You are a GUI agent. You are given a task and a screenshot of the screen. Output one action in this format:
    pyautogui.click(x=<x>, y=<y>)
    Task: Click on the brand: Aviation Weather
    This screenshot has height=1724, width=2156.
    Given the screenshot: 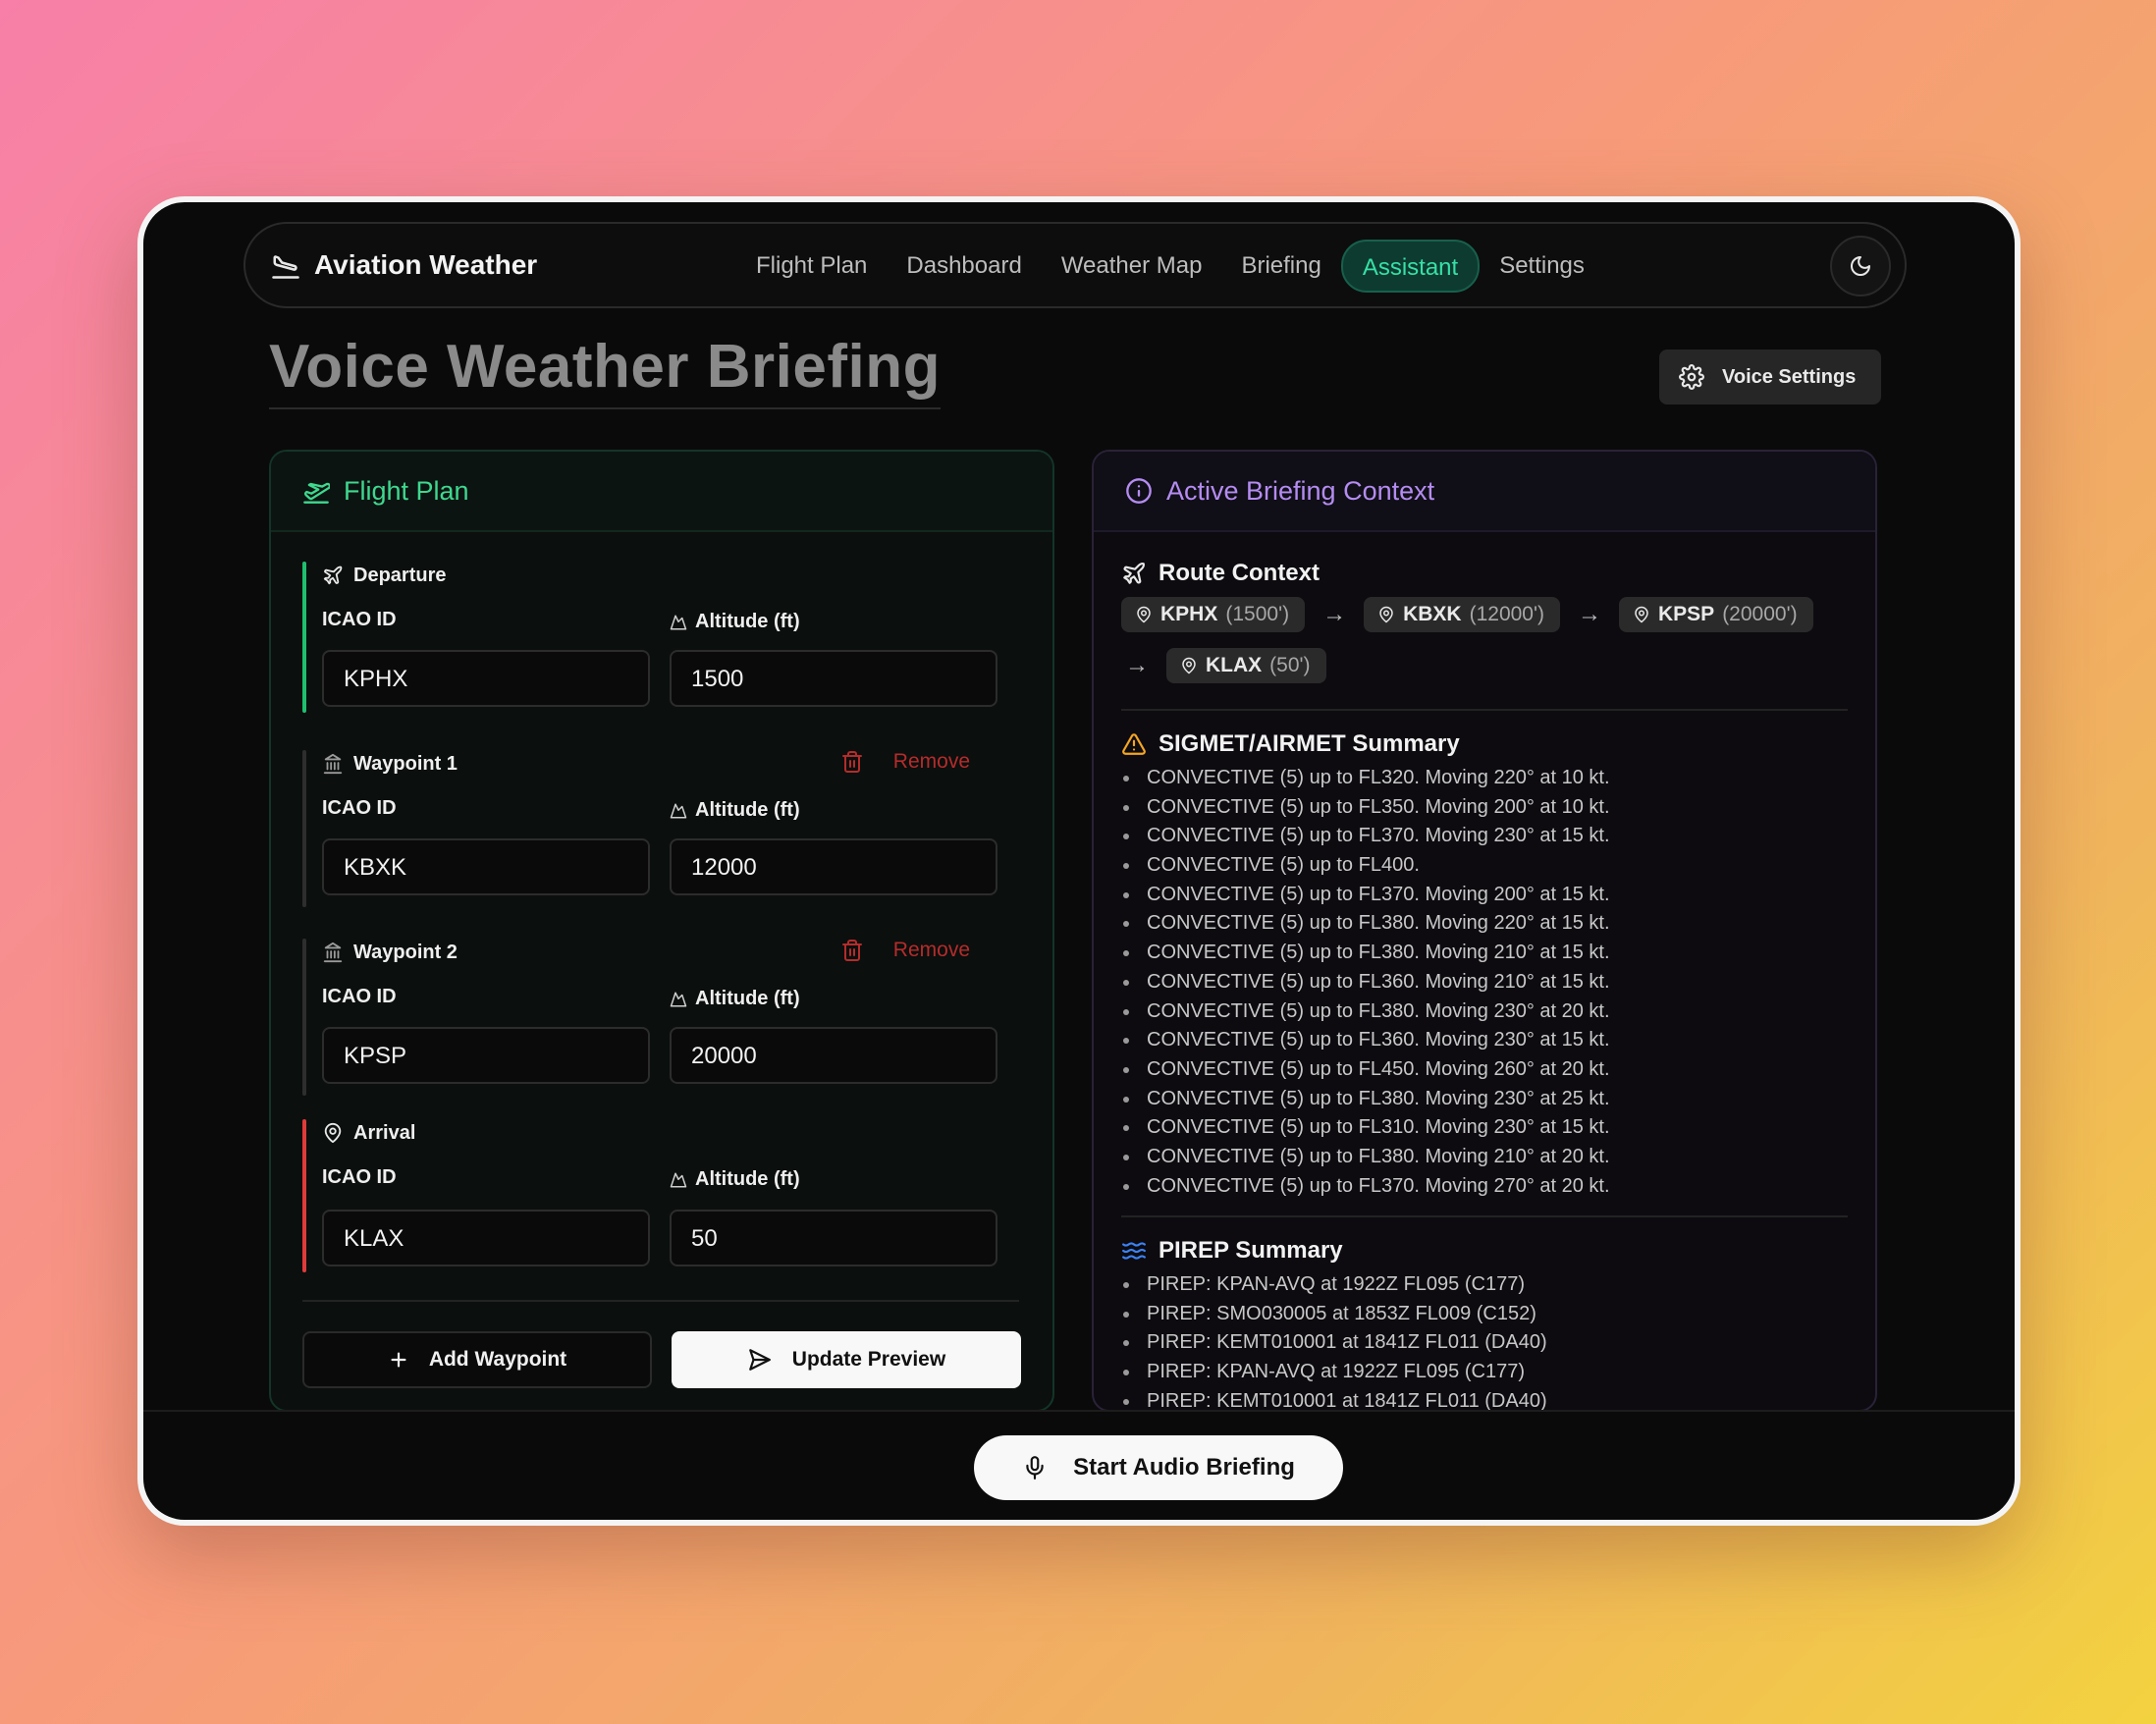 What is the action you would take?
    pyautogui.click(x=404, y=265)
    